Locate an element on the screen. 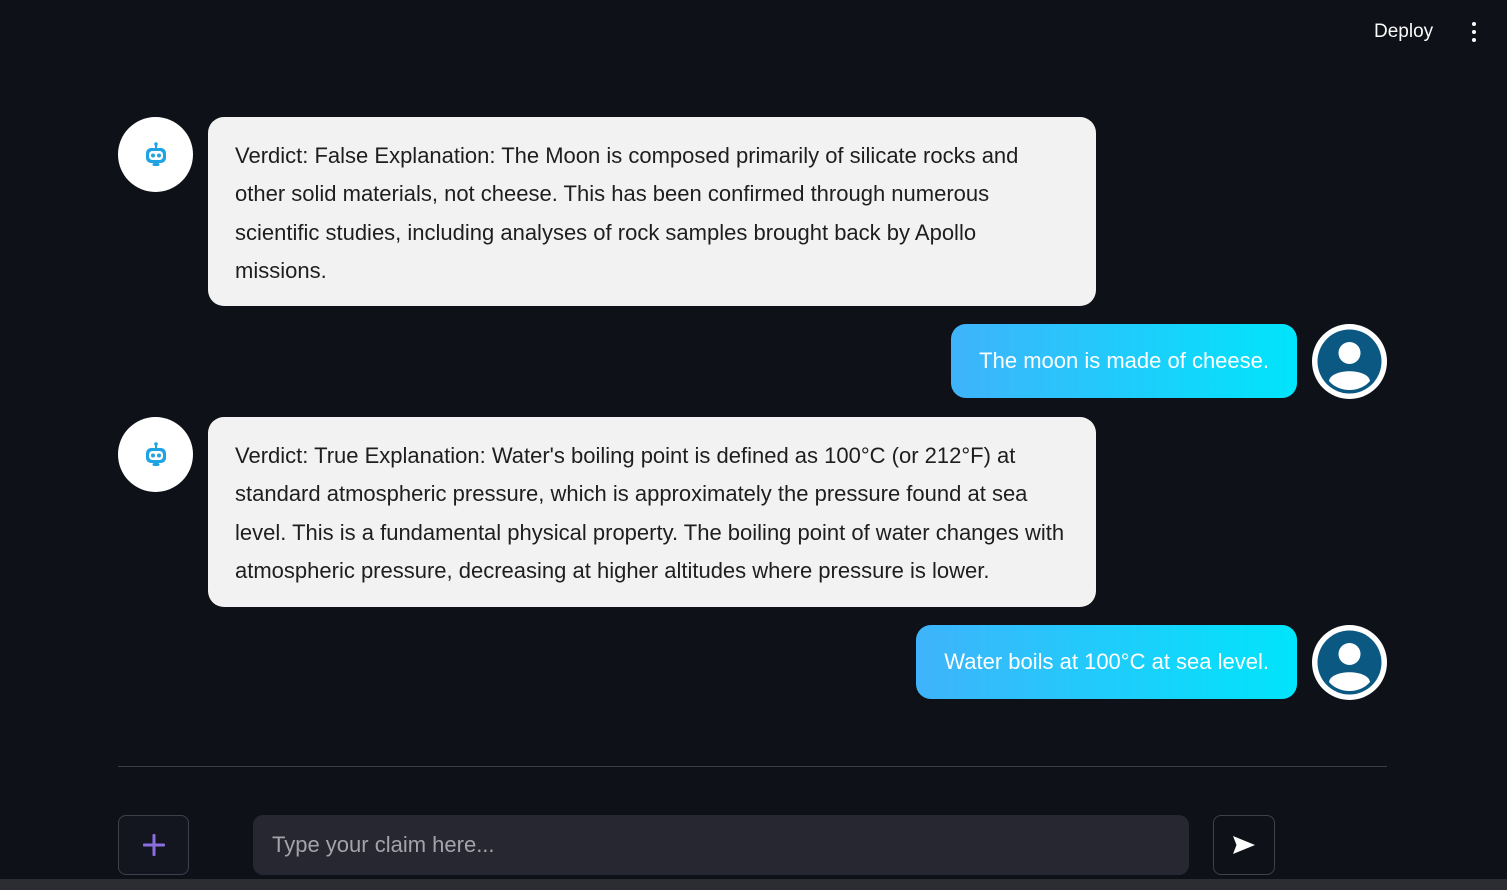  user-message: The moon is made of cheese. is located at coordinates (1124, 361).